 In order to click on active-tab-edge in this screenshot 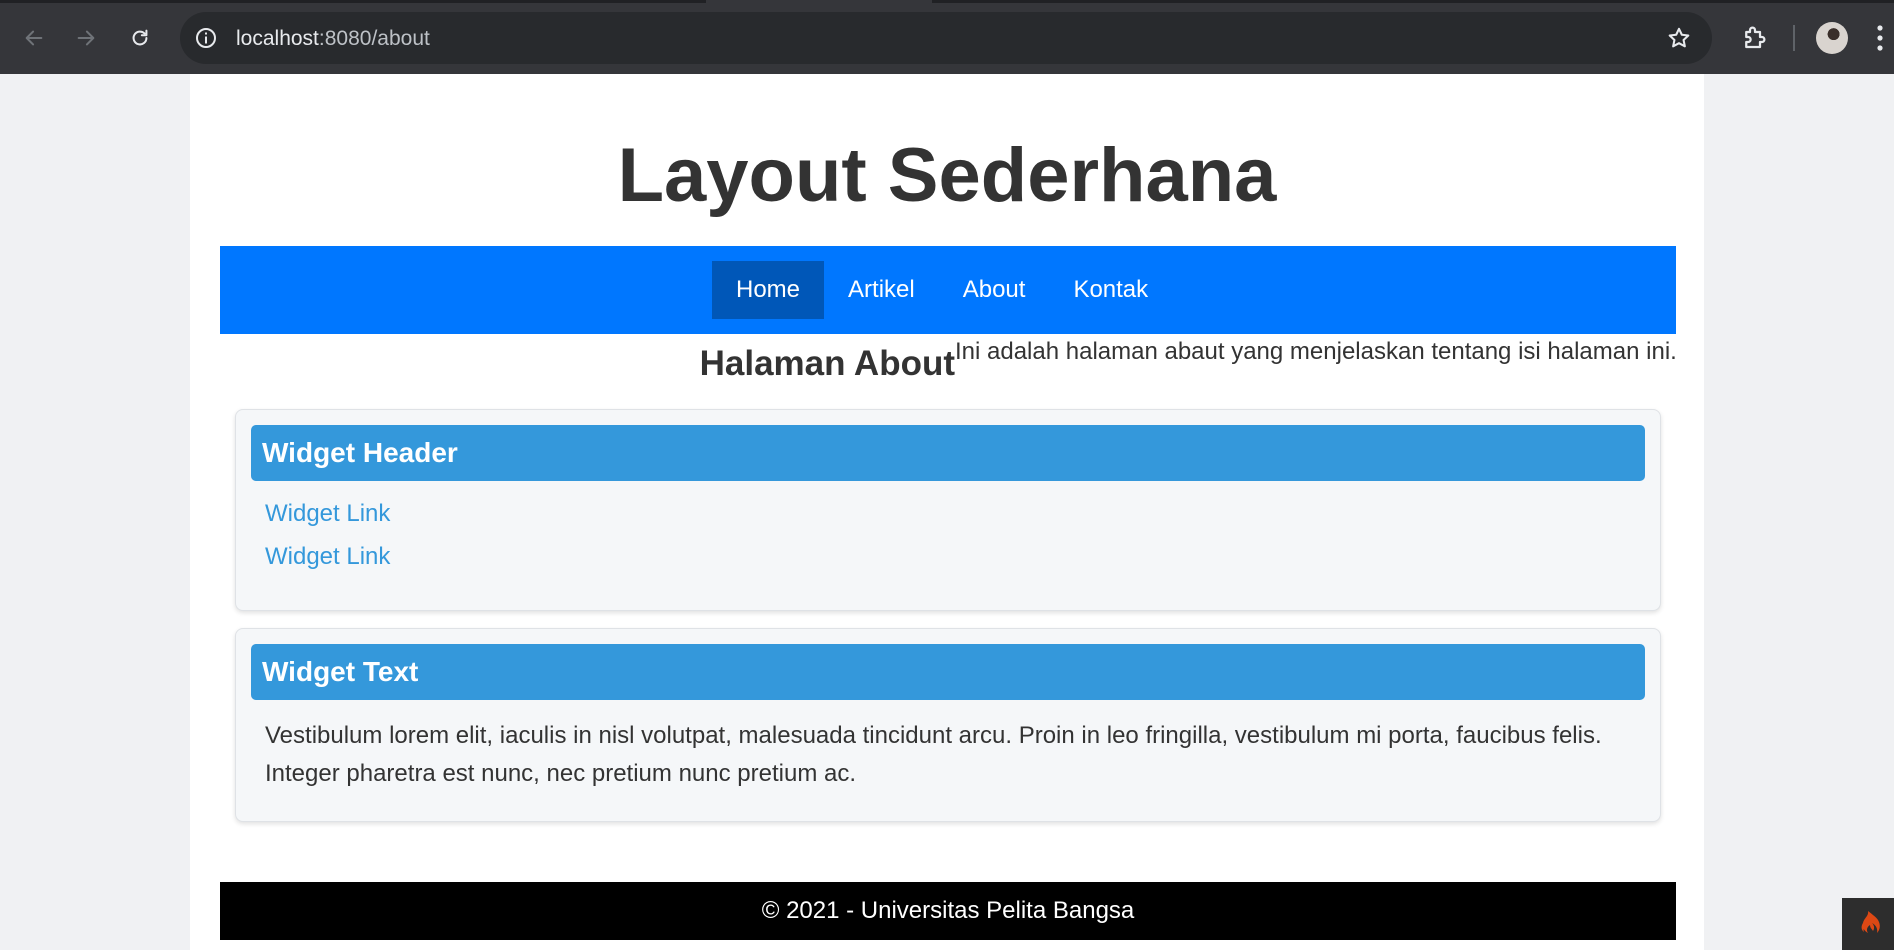, I will do `click(819, 1)`.